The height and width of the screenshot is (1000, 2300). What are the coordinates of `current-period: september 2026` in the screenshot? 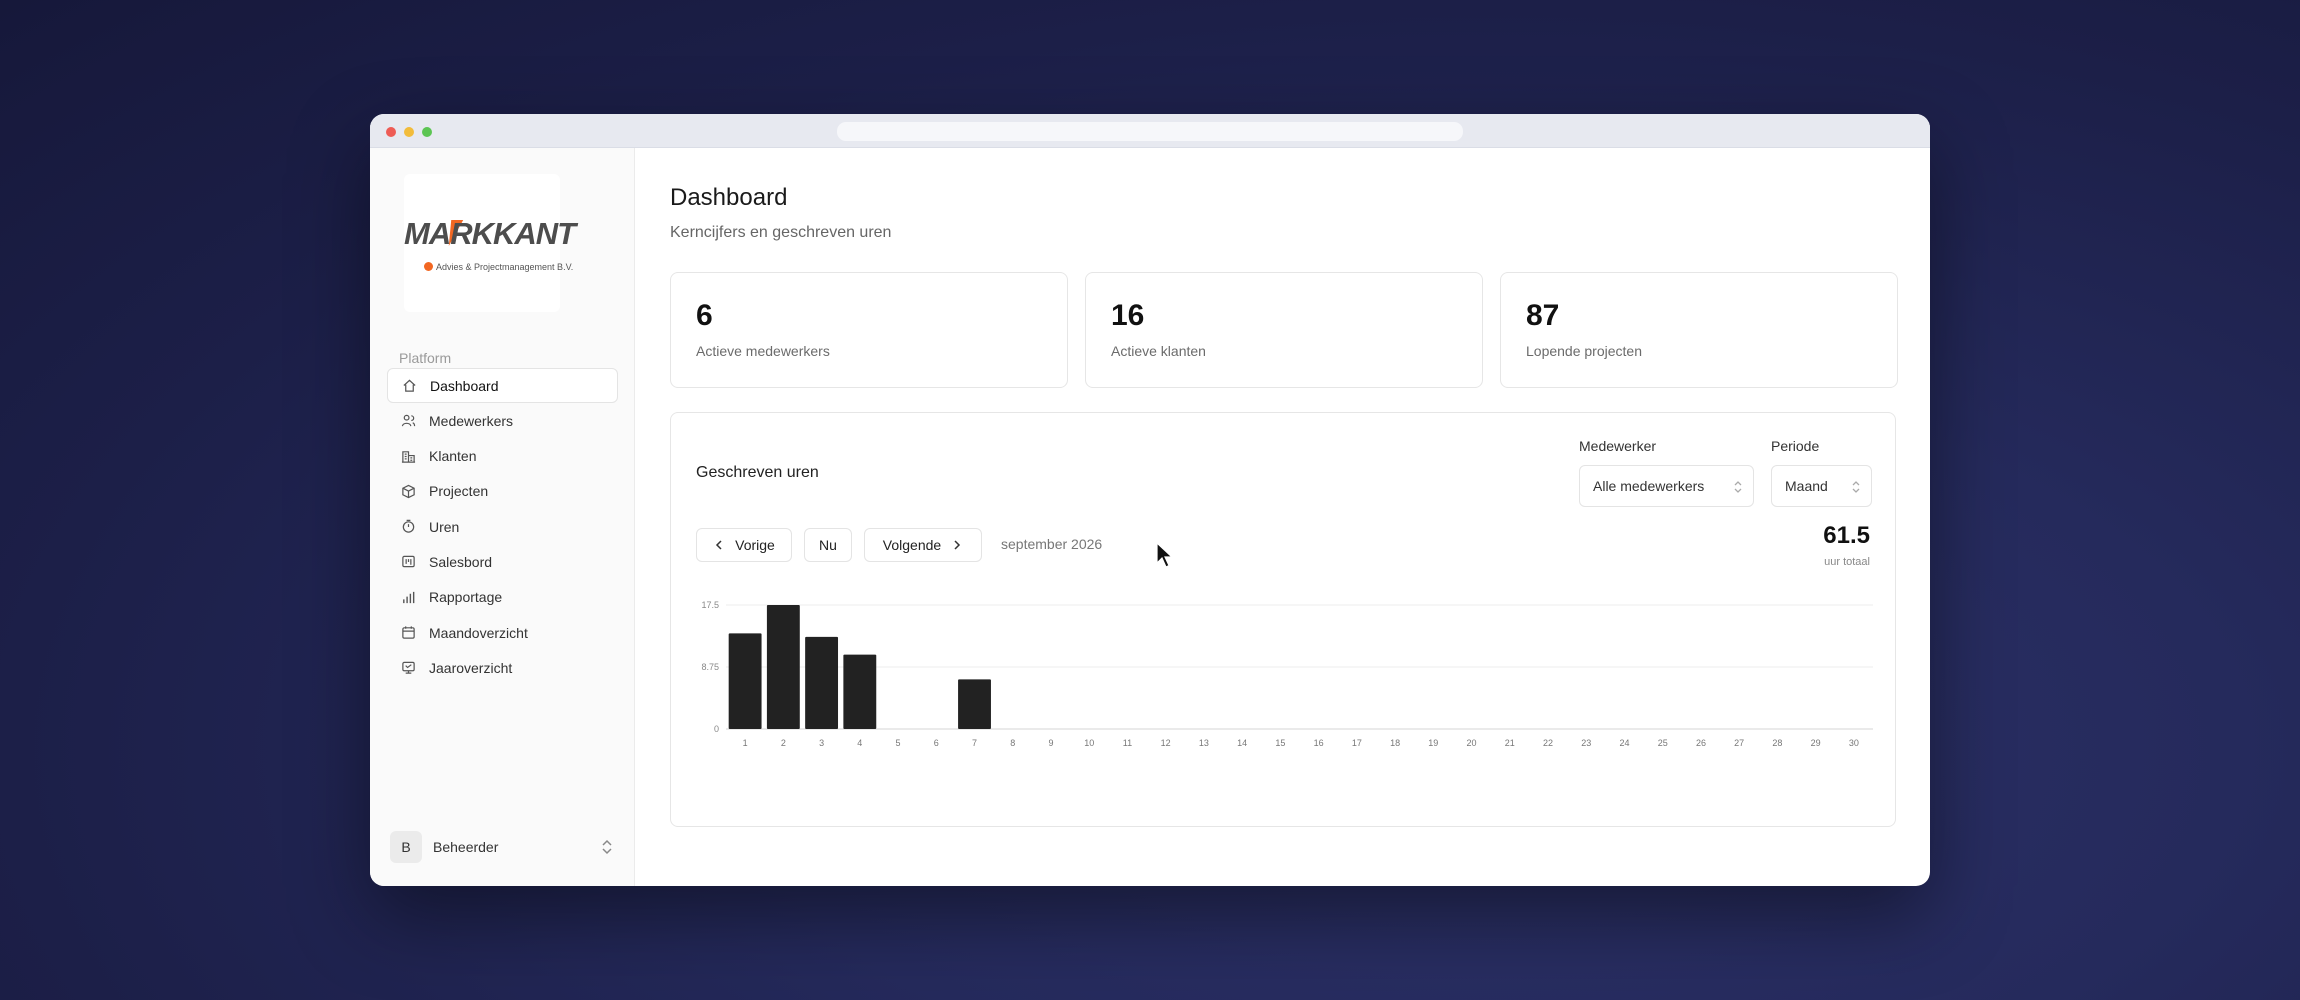 It's located at (1052, 544).